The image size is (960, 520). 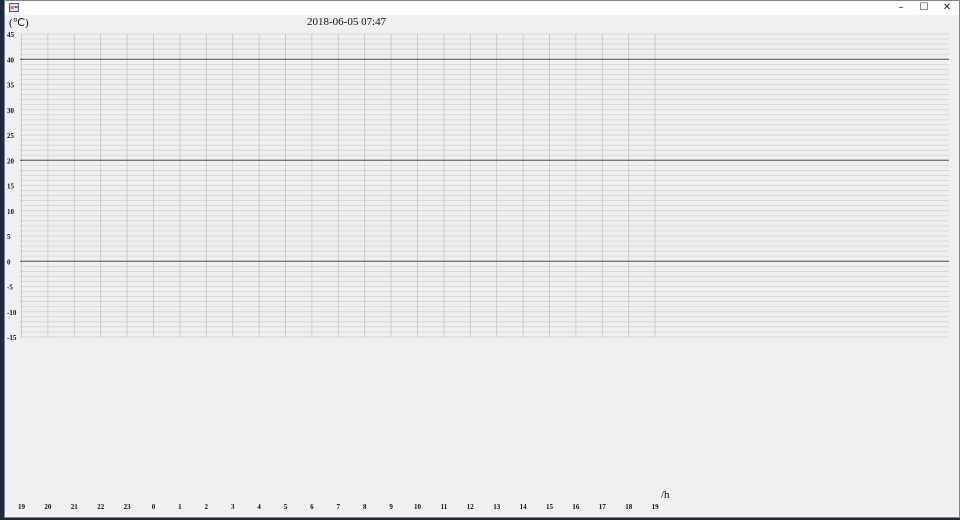 I want to click on x-tick-label: 15, so click(x=550, y=507).